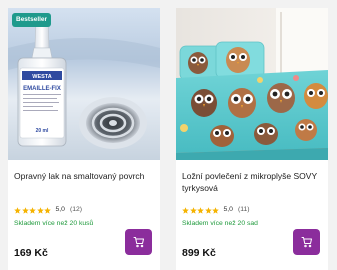  Describe the element at coordinates (54, 223) in the screenshot. I see `stock-status: Skladem více než 20 kusů` at that location.